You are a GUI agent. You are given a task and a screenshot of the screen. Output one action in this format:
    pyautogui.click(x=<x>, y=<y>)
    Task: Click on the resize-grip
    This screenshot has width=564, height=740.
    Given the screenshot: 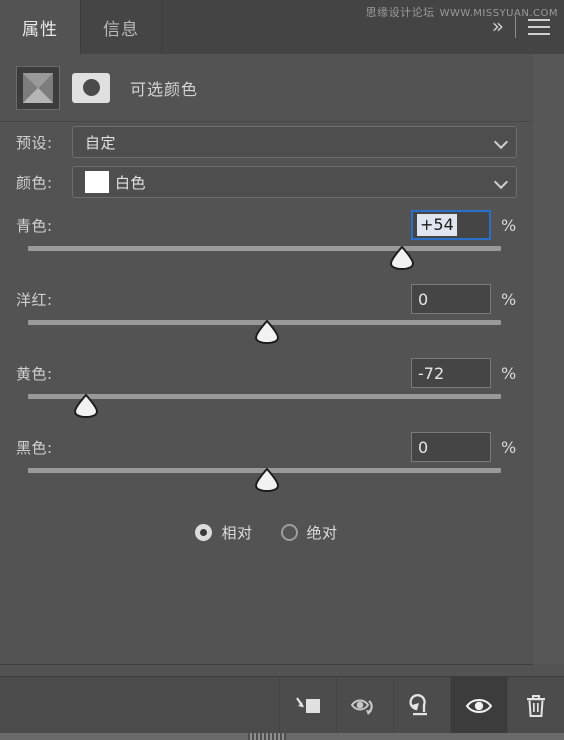 What is the action you would take?
    pyautogui.click(x=267, y=736)
    